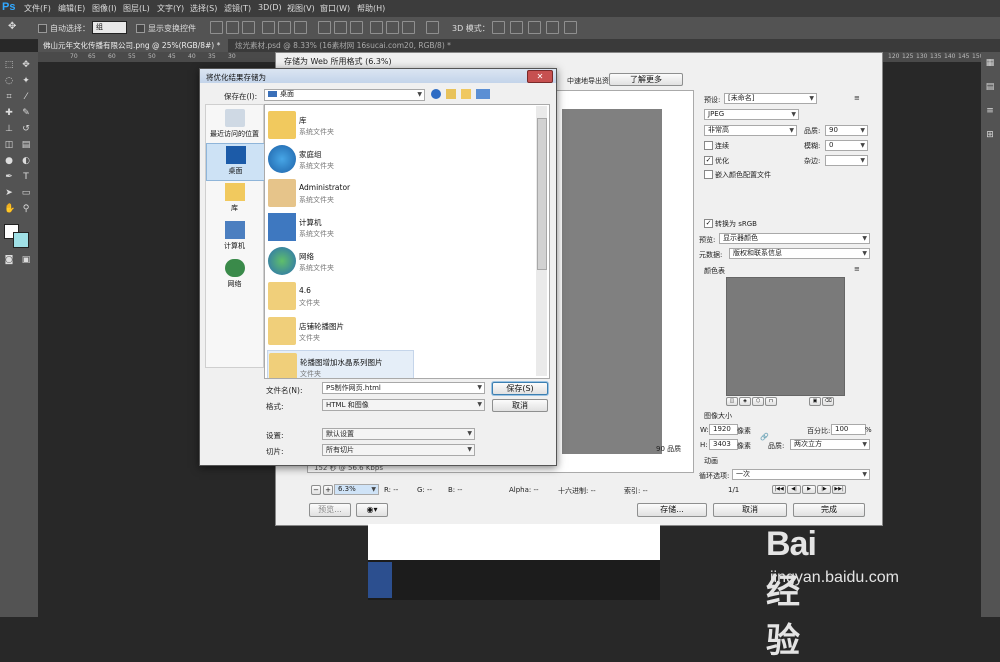  I want to click on list-item: 轮播图增加水晶系列图片 文件夹, so click(340, 364).